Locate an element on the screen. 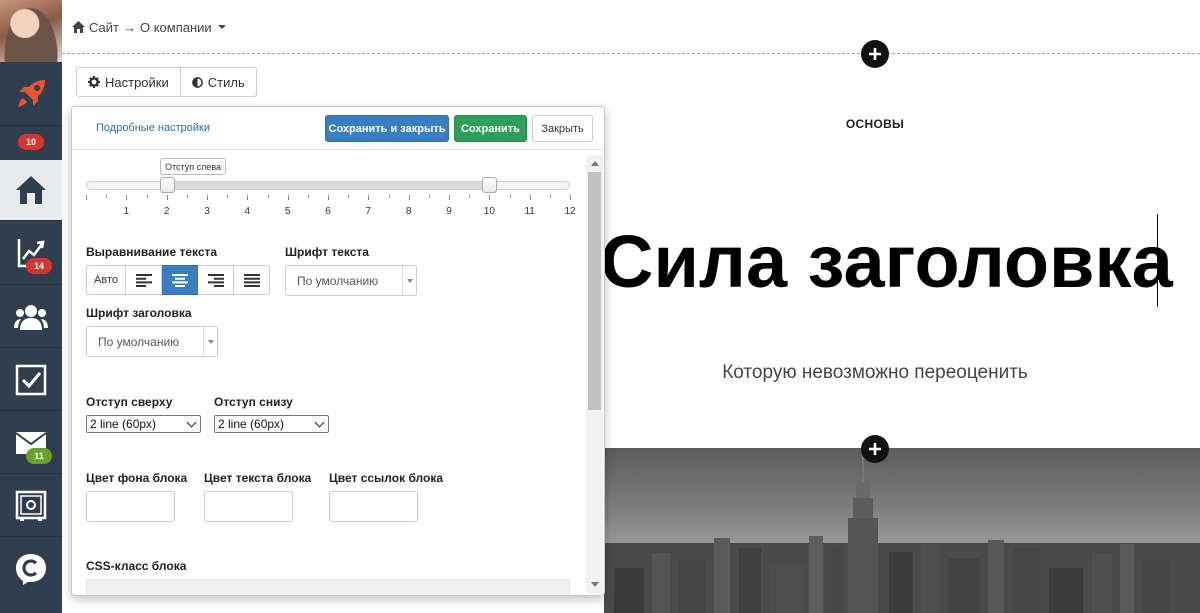 This screenshot has width=1200, height=613. tab-style: Стиль is located at coordinates (218, 82).